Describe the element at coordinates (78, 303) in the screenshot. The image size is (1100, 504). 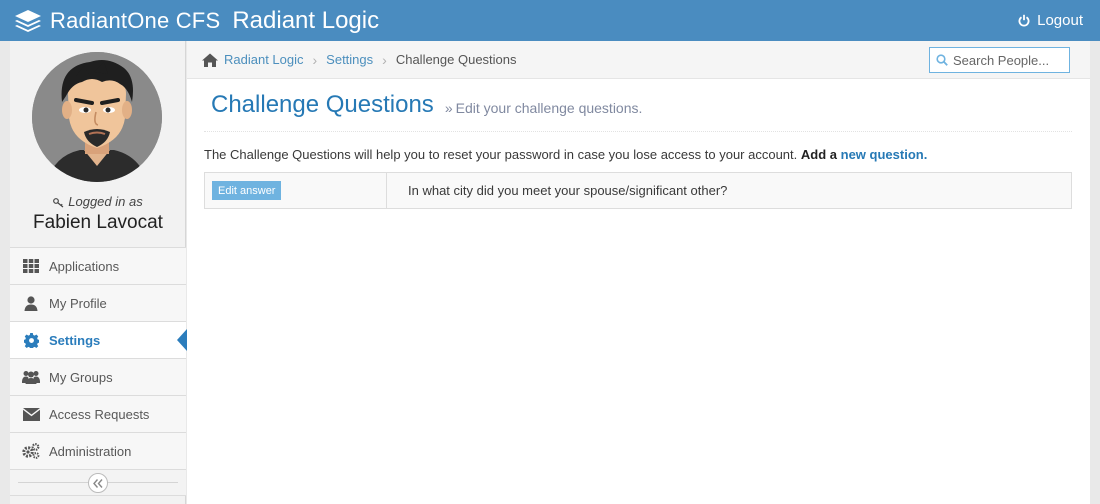
I see `sidebar-item-label: My Profile` at that location.